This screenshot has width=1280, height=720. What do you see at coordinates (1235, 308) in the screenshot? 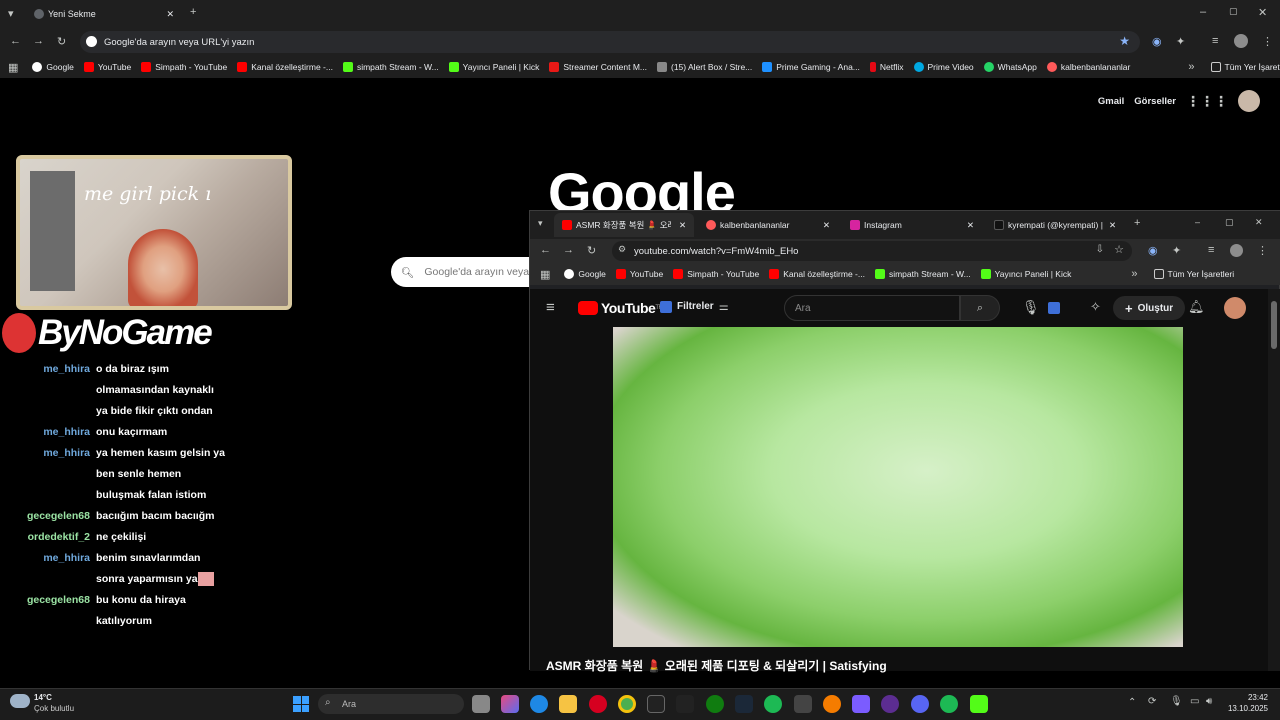
I see `channel-avatar` at bounding box center [1235, 308].